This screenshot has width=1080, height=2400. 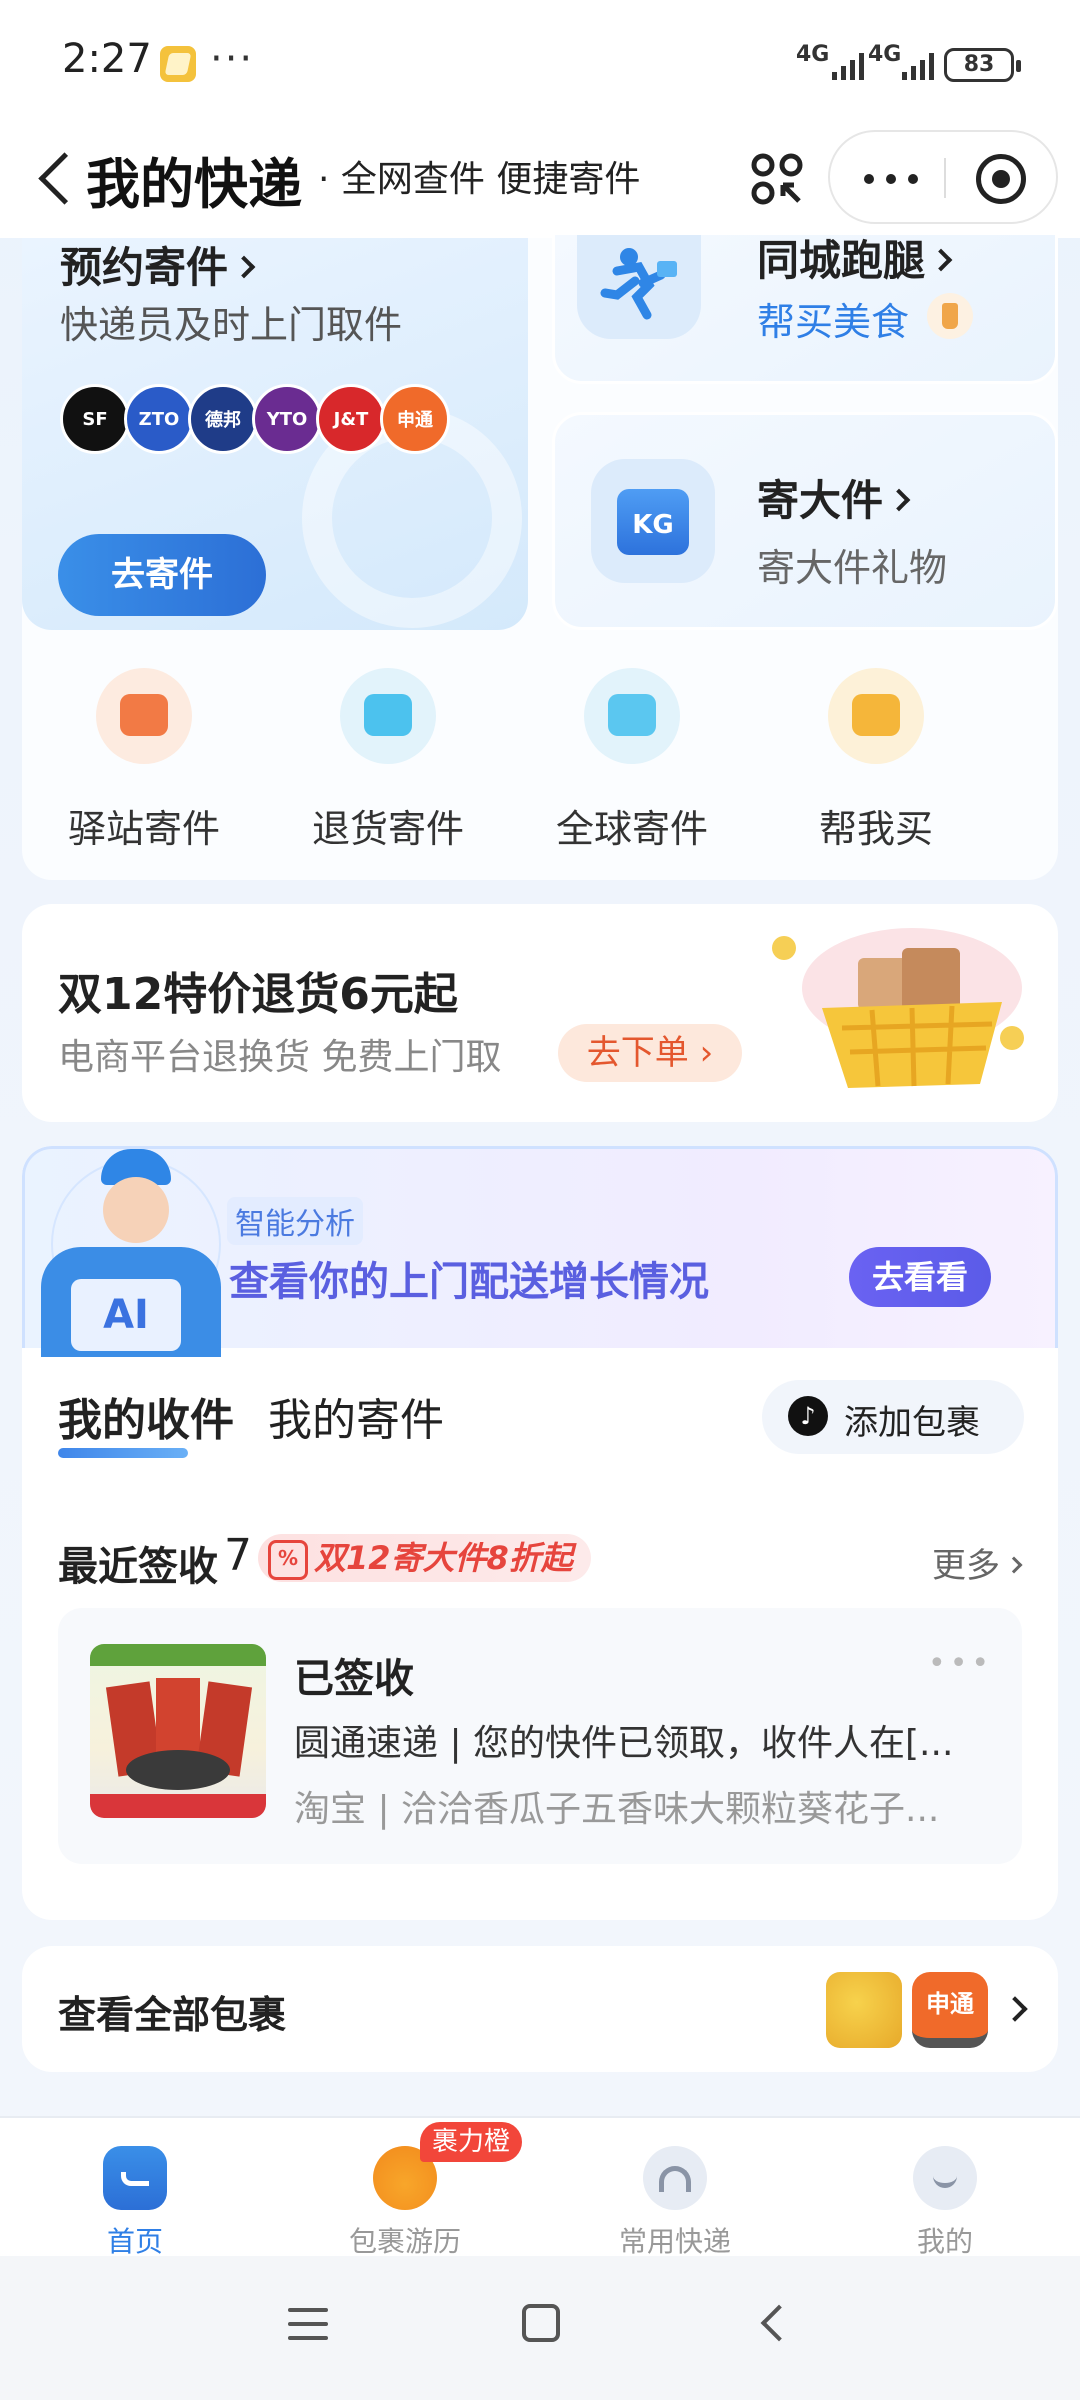 What do you see at coordinates (194, 184) in the screenshot?
I see `page-title: 我的快递` at bounding box center [194, 184].